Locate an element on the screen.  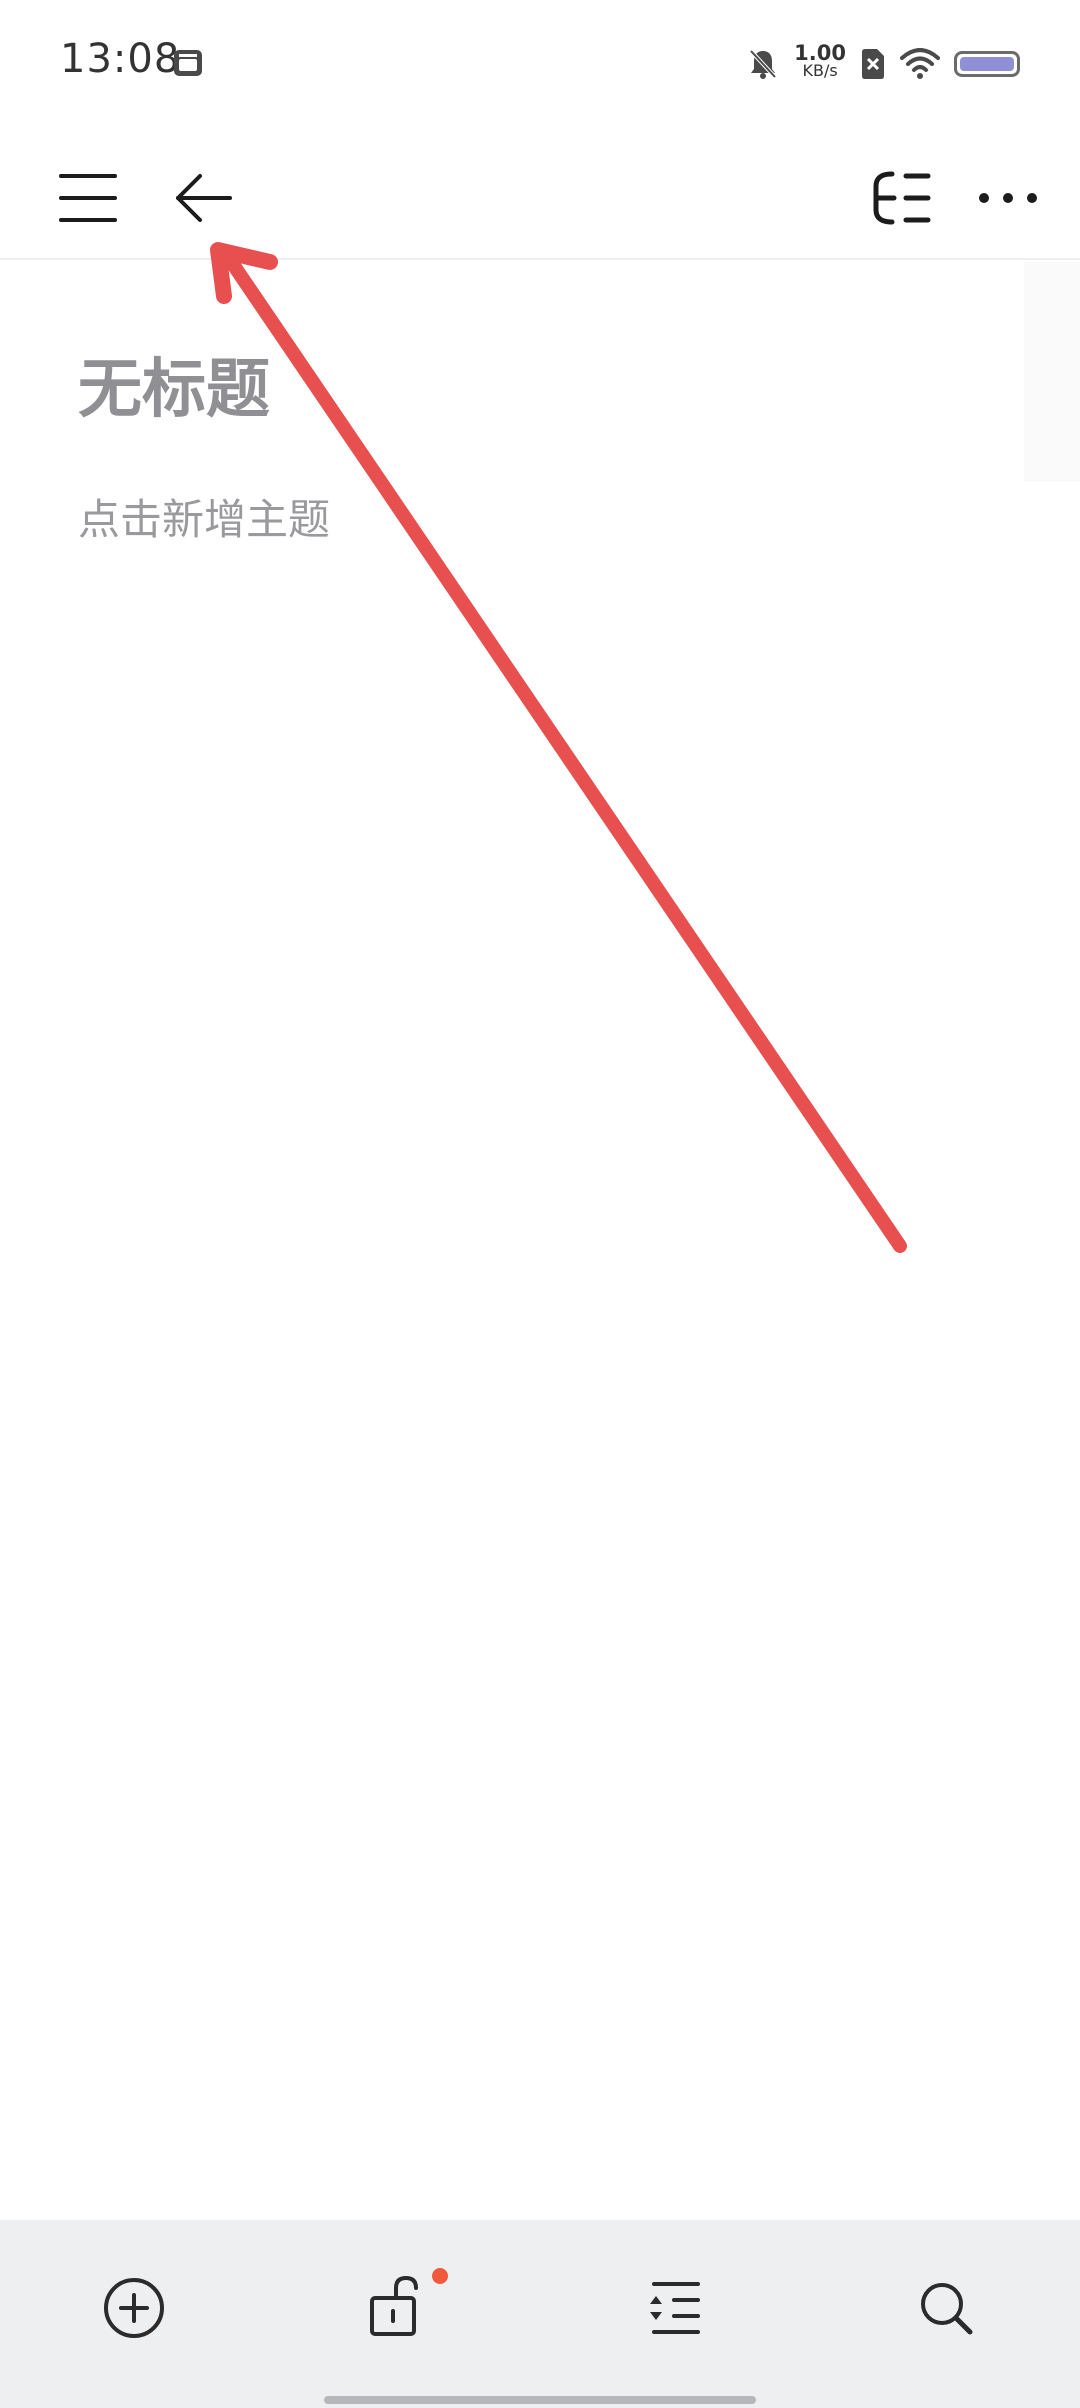
network-speed-value: 1.00 is located at coordinates (820, 53).